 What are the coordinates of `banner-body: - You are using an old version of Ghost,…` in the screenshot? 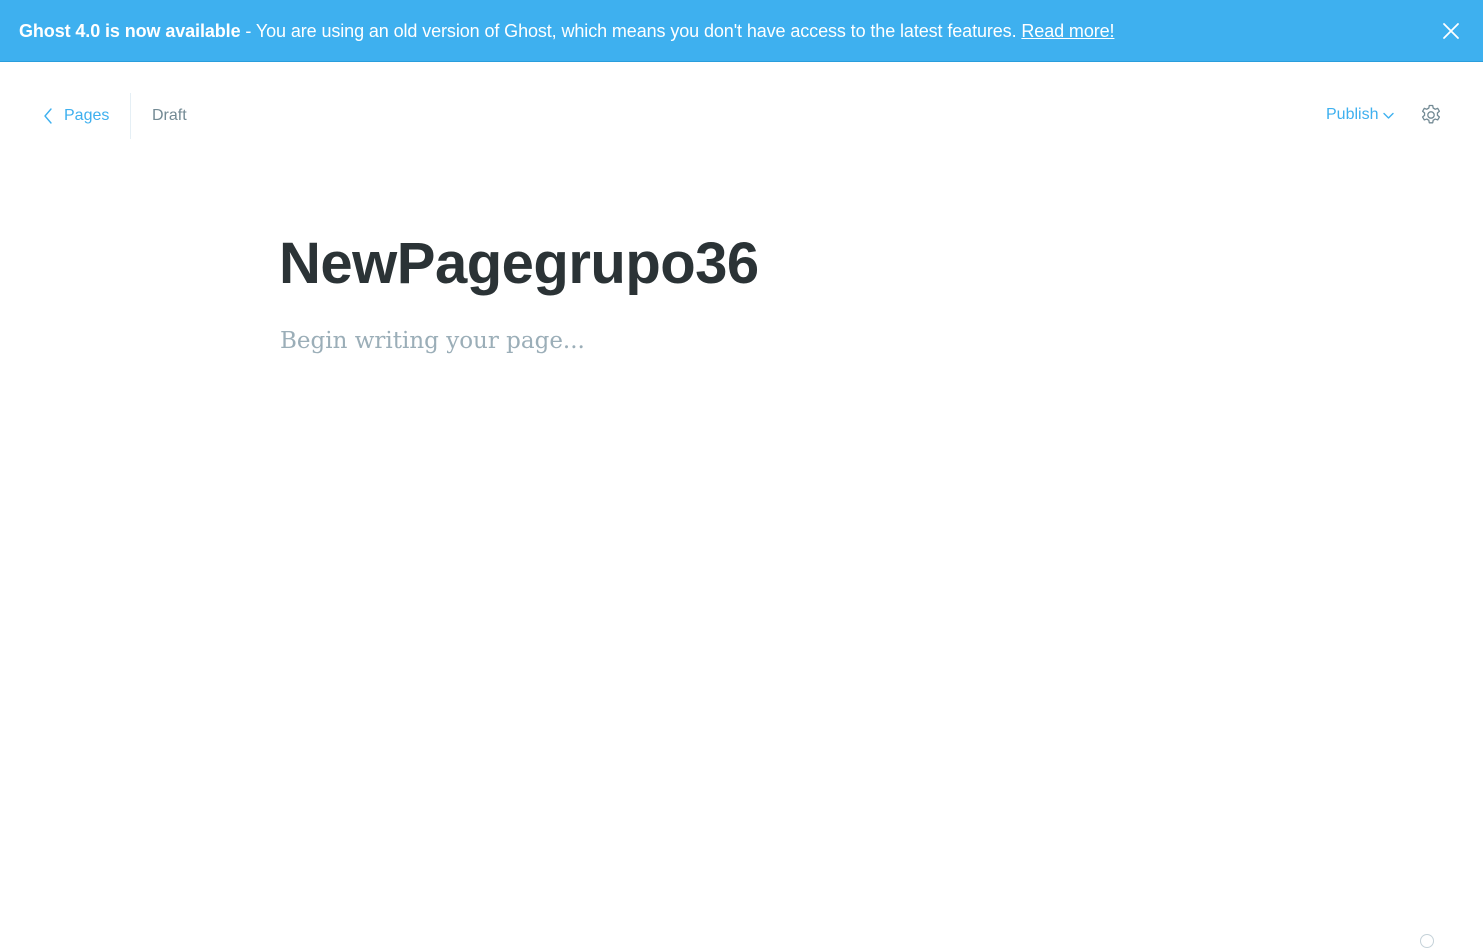 It's located at (631, 31).